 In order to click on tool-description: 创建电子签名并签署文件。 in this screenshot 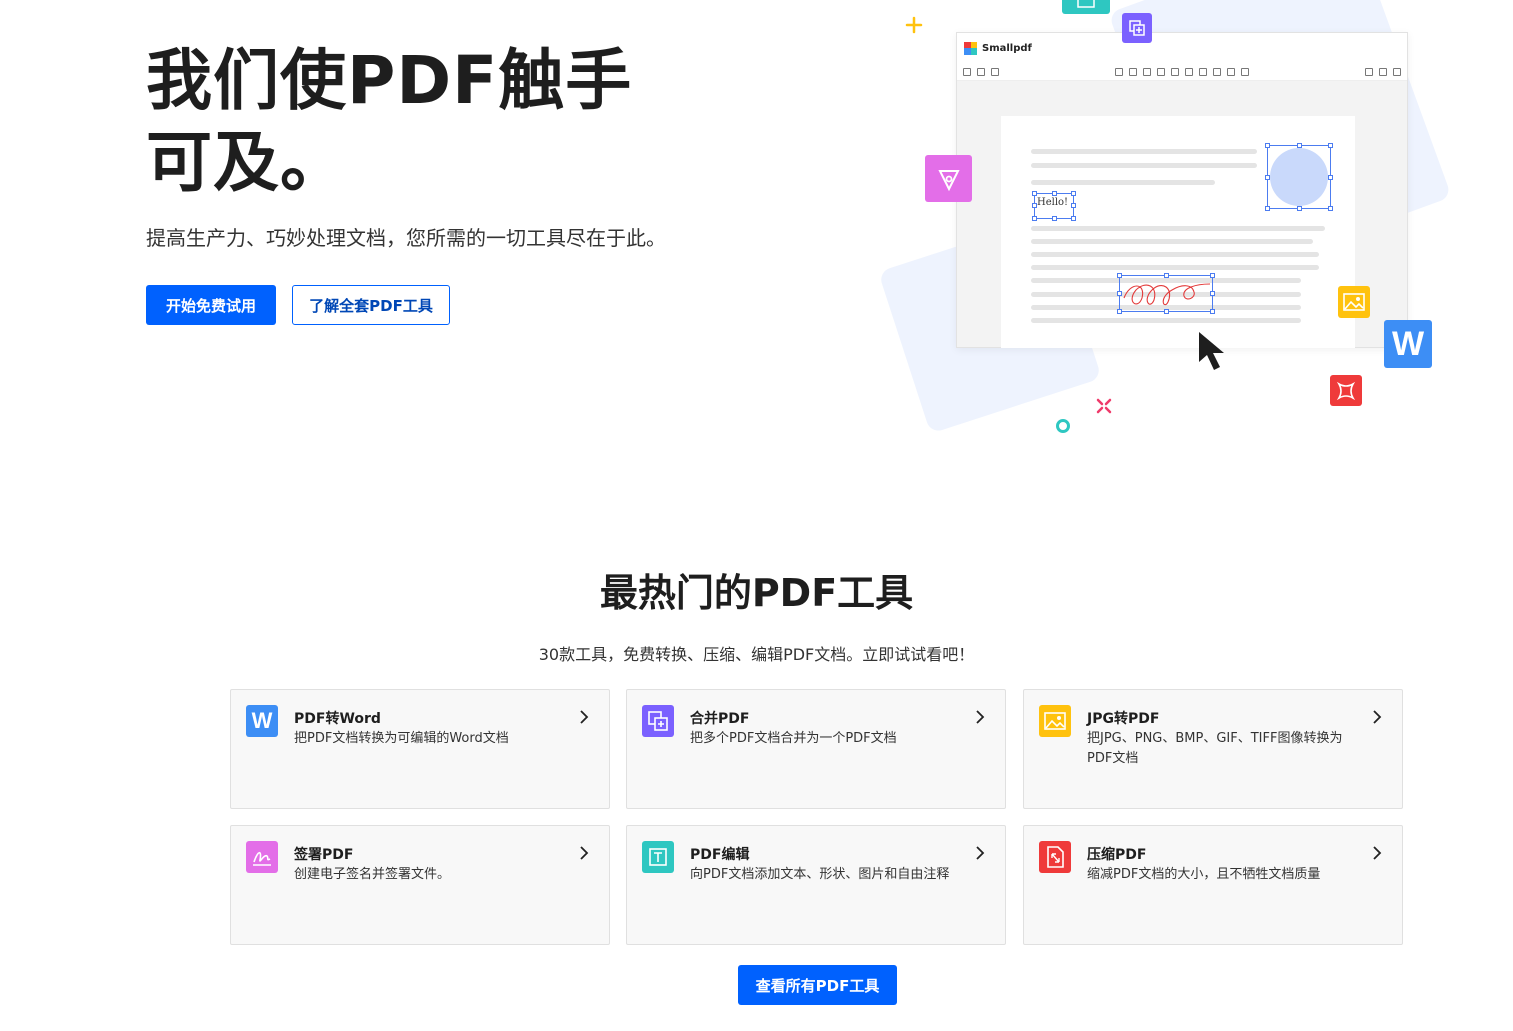, I will do `click(372, 874)`.